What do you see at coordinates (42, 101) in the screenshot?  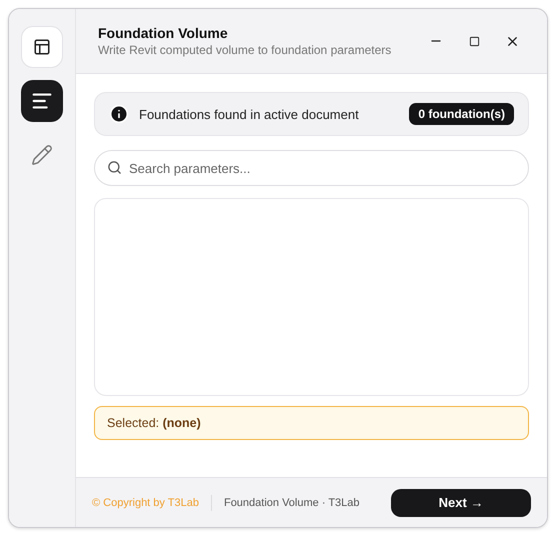 I see `menu-lines-button` at bounding box center [42, 101].